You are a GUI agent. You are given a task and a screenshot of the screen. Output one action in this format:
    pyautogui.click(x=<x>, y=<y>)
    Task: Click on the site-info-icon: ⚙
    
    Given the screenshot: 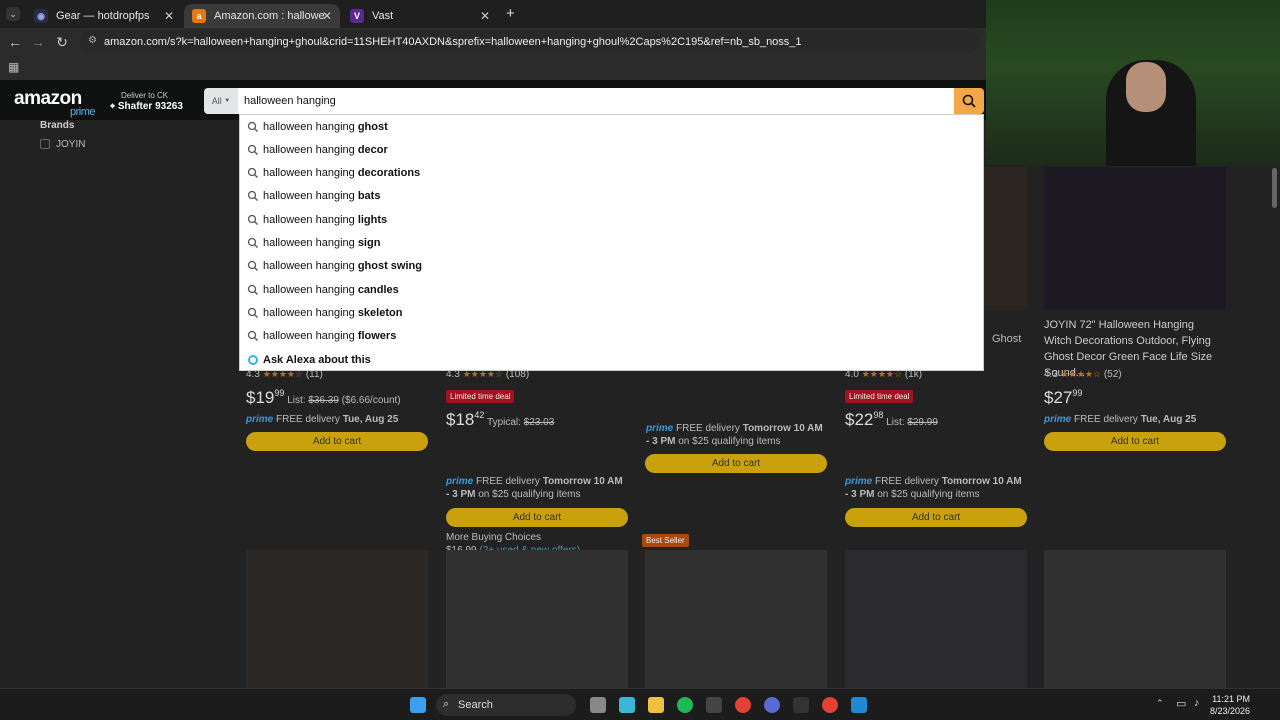 What is the action you would take?
    pyautogui.click(x=92, y=40)
    